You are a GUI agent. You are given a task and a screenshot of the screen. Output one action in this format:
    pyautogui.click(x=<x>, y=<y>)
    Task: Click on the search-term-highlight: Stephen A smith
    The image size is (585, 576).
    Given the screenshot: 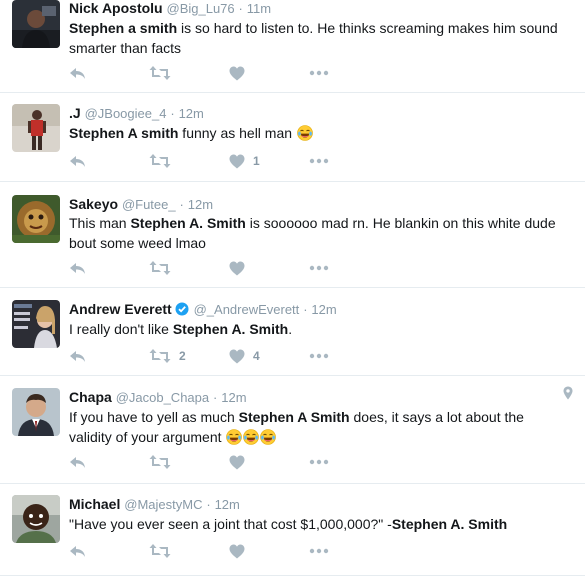 What is the action you would take?
    pyautogui.click(x=124, y=133)
    